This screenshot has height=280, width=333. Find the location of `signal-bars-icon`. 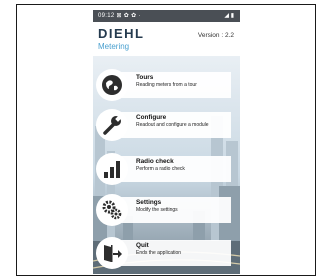

signal-bars-icon is located at coordinates (112, 169).